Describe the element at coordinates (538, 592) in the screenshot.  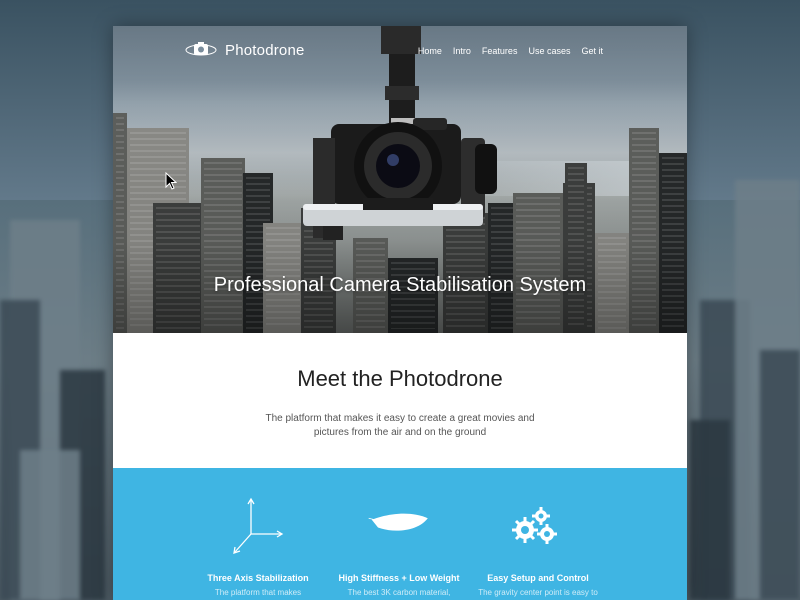
I see `feature-text: The gravity center point is easy to` at that location.